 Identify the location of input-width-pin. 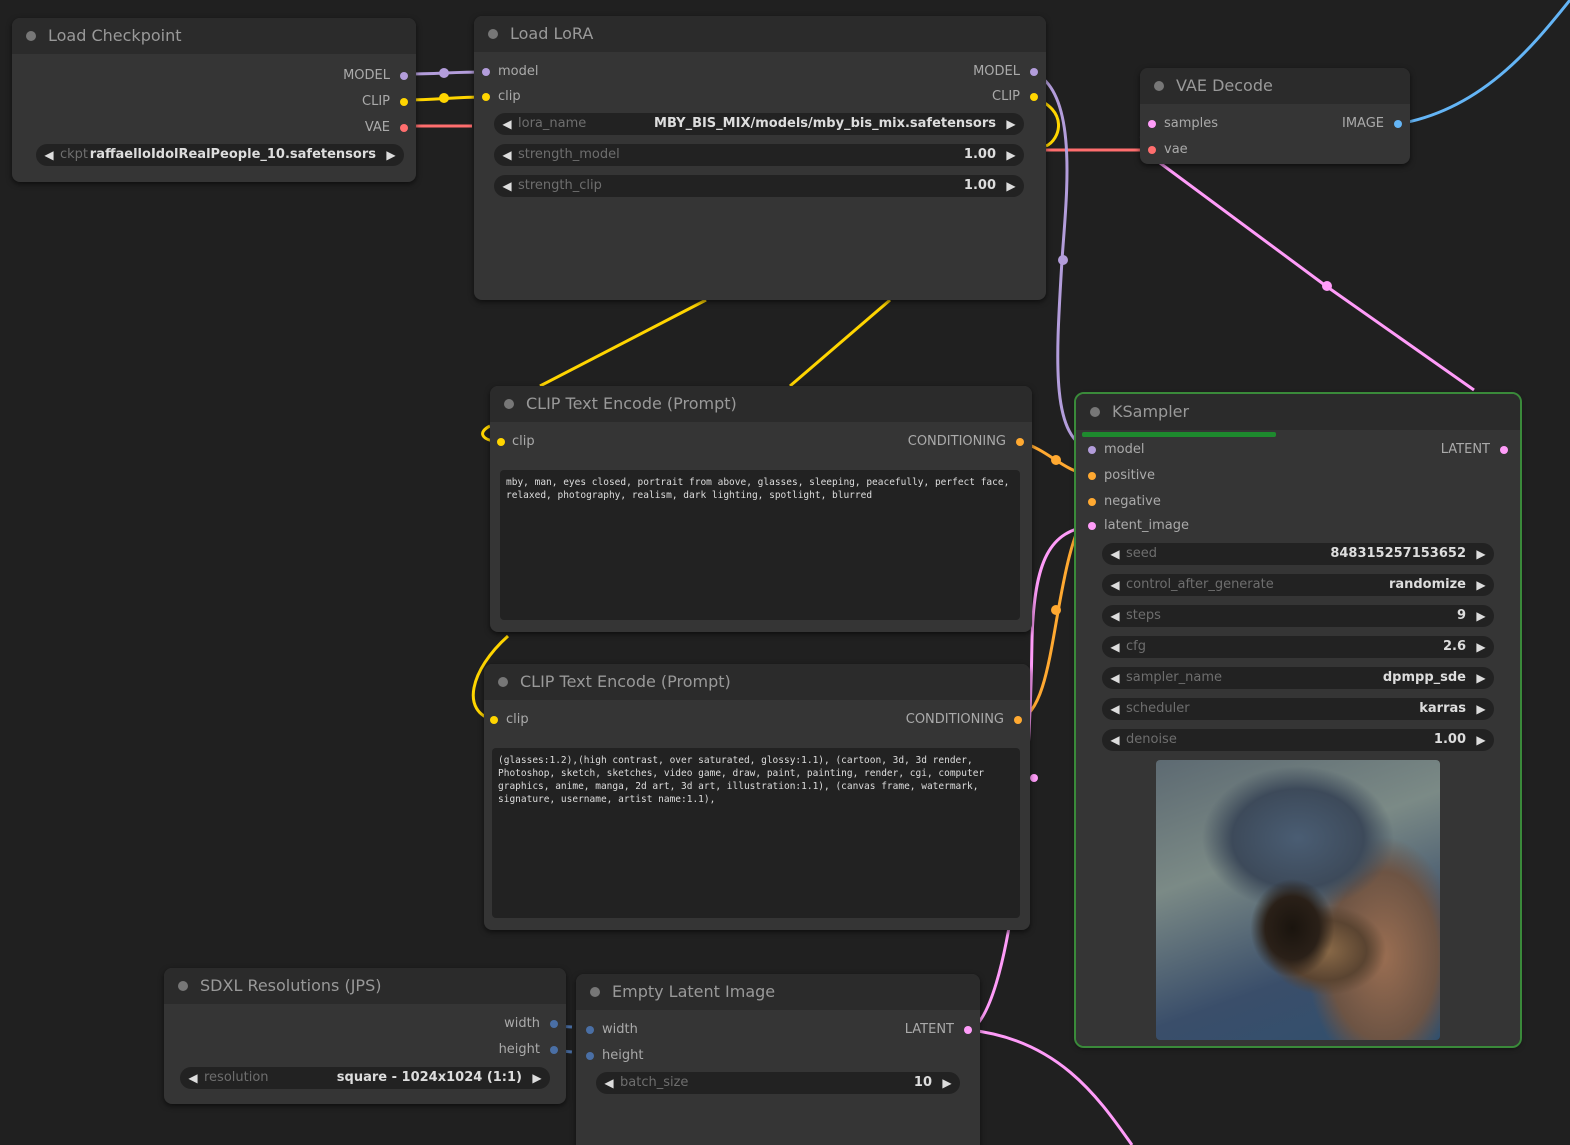
(590, 1030).